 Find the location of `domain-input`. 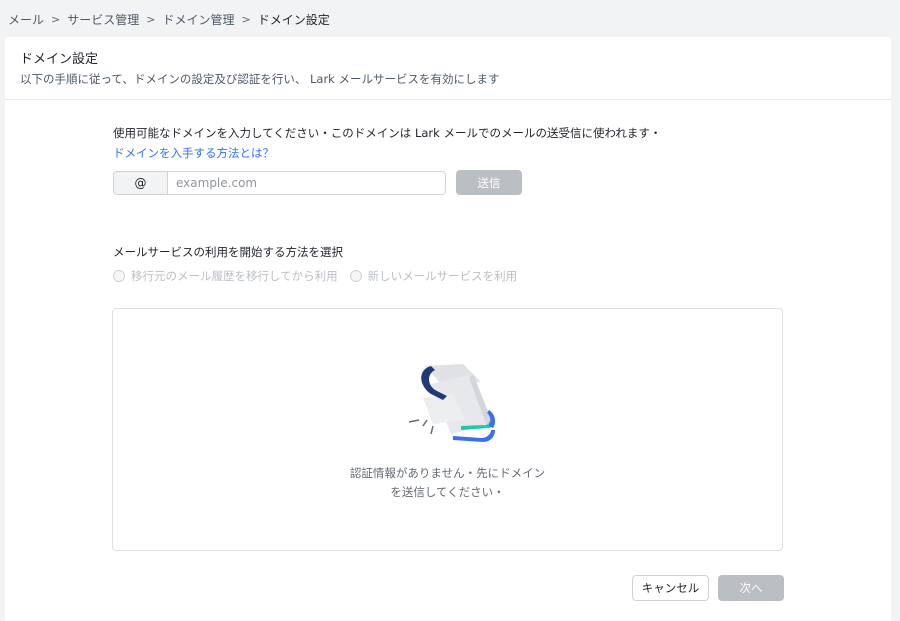

domain-input is located at coordinates (306, 182).